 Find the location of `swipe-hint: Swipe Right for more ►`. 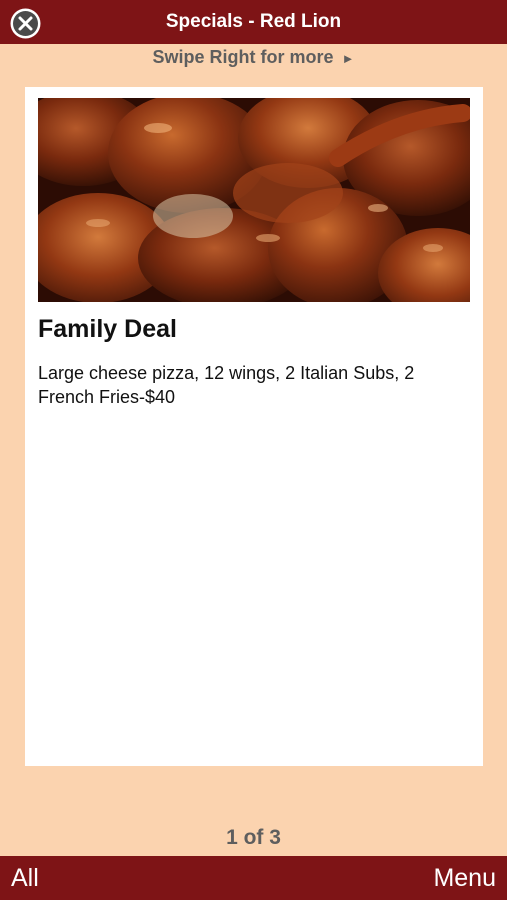

swipe-hint: Swipe Right for more ► is located at coordinates (253, 57).